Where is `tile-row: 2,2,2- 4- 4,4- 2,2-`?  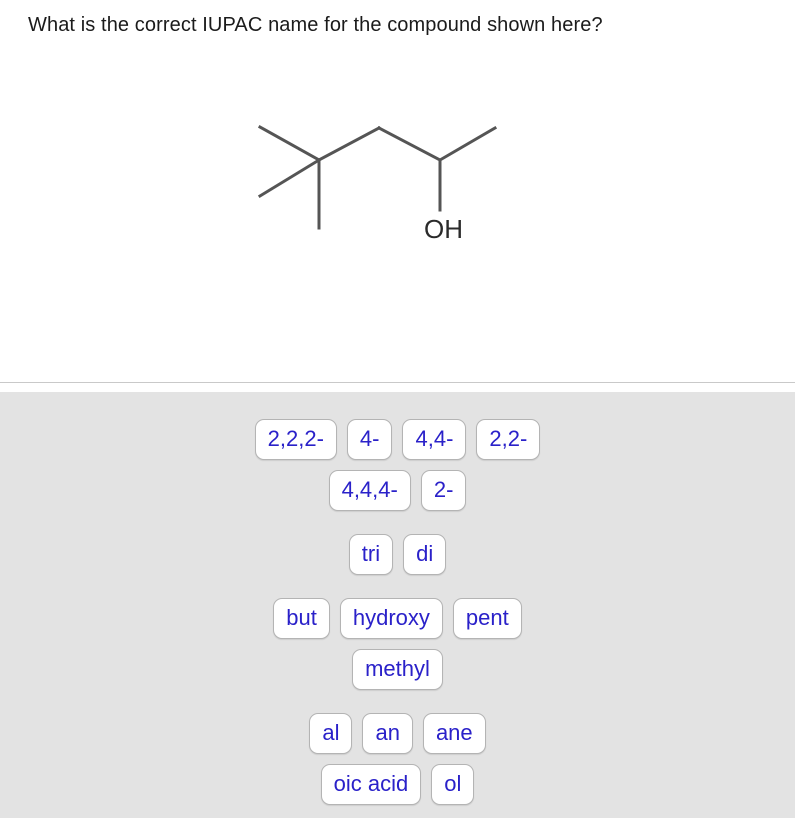 tile-row: 2,2,2- 4- 4,4- 2,2- is located at coordinates (397, 439).